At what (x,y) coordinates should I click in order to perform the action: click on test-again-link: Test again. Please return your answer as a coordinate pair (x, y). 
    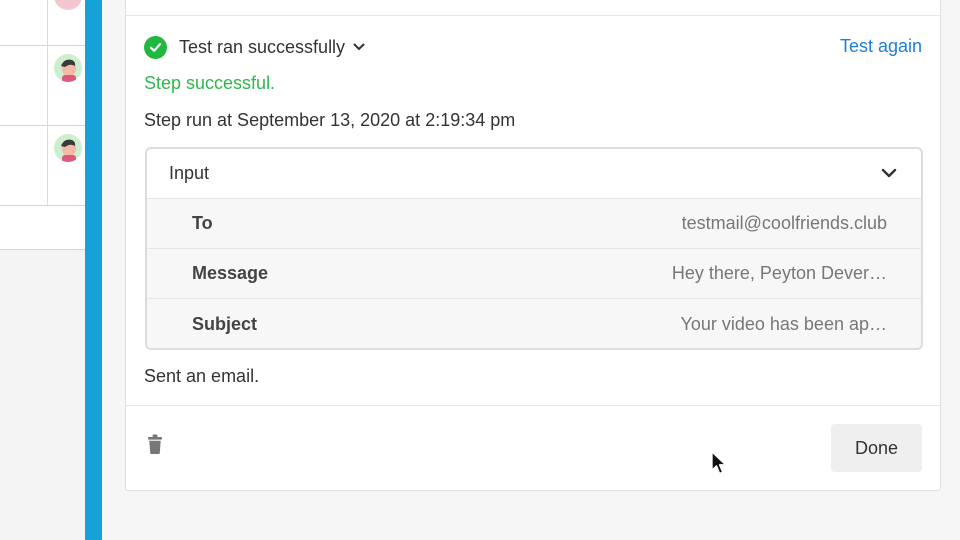
    Looking at the image, I should click on (881, 46).